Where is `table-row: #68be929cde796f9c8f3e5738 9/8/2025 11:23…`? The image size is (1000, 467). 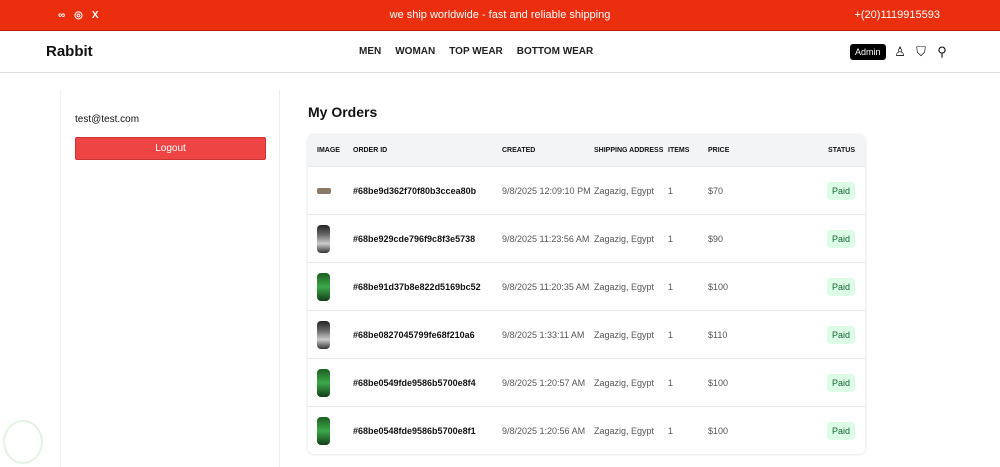
table-row: #68be929cde796f9c8f3e5738 9/8/2025 11:23… is located at coordinates (586, 238).